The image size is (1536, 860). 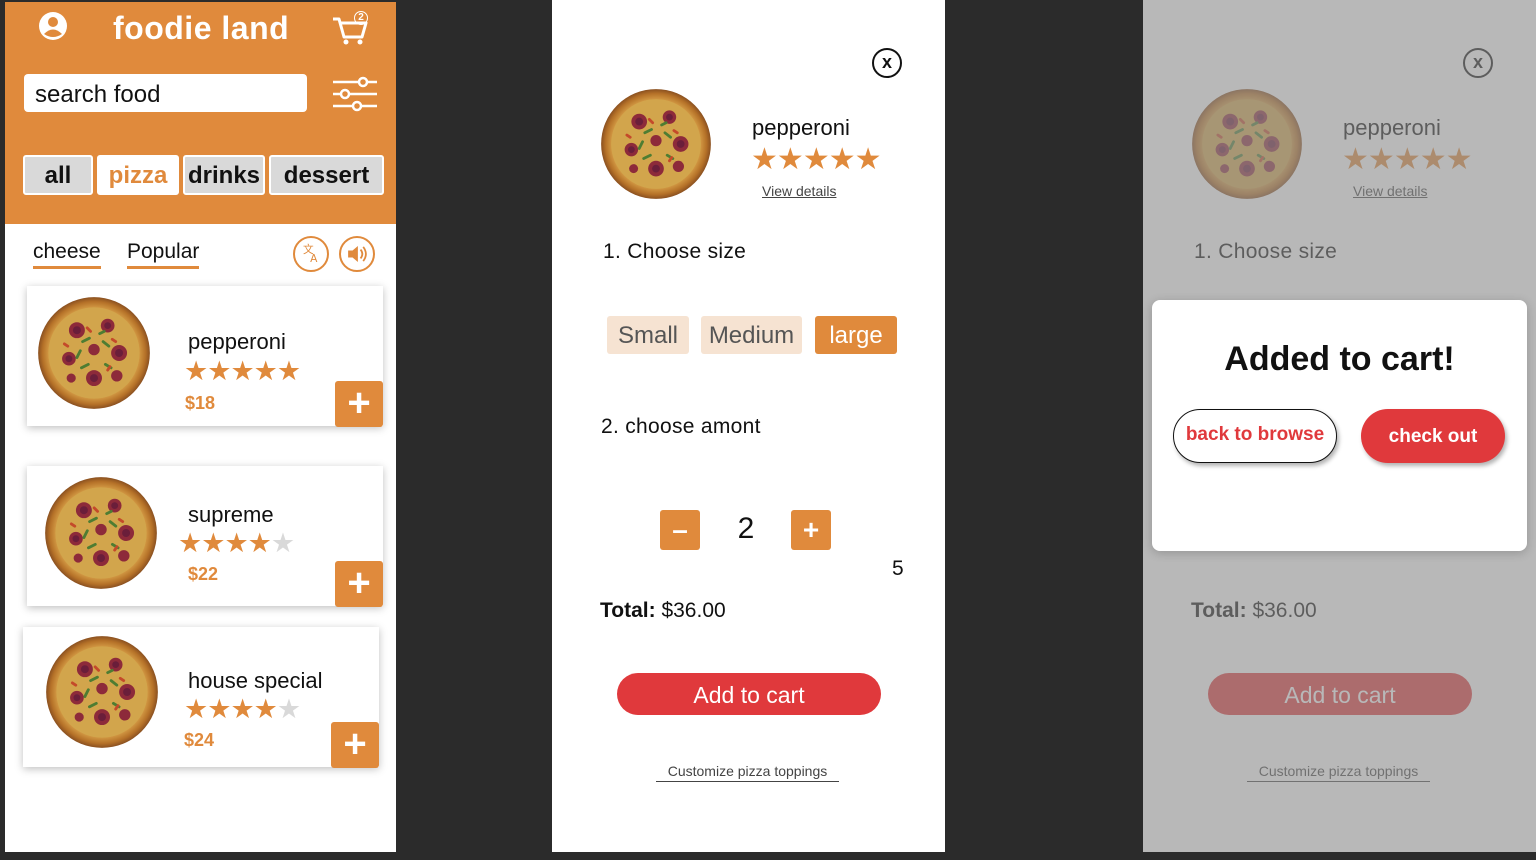 What do you see at coordinates (675, 251) in the screenshot?
I see `step-choose-size: 1. Choose size` at bounding box center [675, 251].